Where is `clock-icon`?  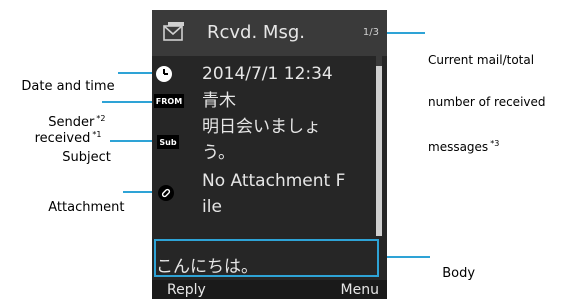
clock-icon is located at coordinates (164, 74).